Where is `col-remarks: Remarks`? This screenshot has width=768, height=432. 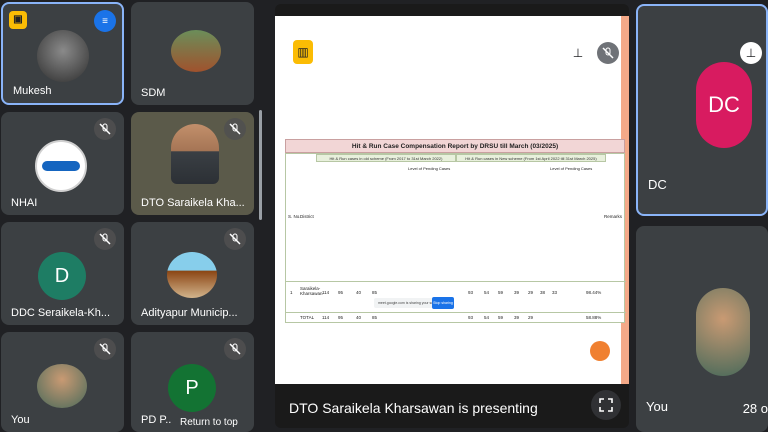
col-remarks: Remarks is located at coordinates (613, 216).